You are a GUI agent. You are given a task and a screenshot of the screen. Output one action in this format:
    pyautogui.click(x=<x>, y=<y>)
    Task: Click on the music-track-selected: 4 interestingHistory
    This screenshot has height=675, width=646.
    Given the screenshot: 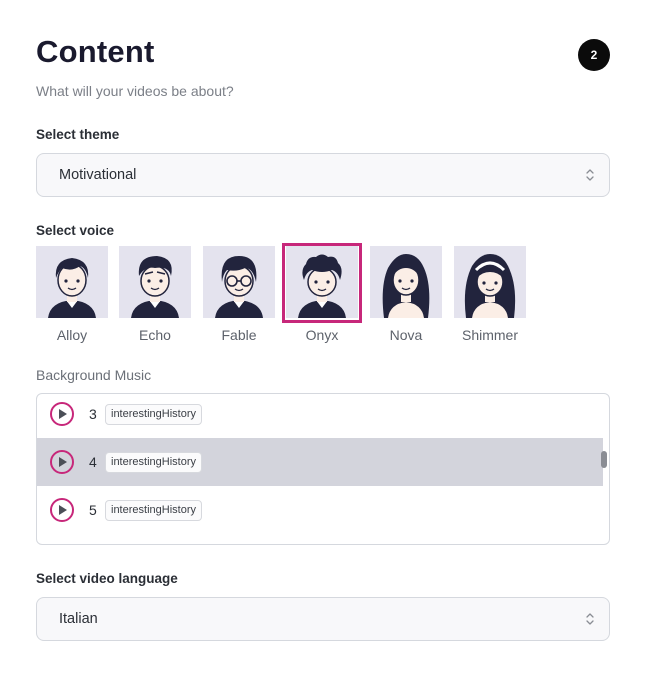 What is the action you would take?
    pyautogui.click(x=320, y=462)
    